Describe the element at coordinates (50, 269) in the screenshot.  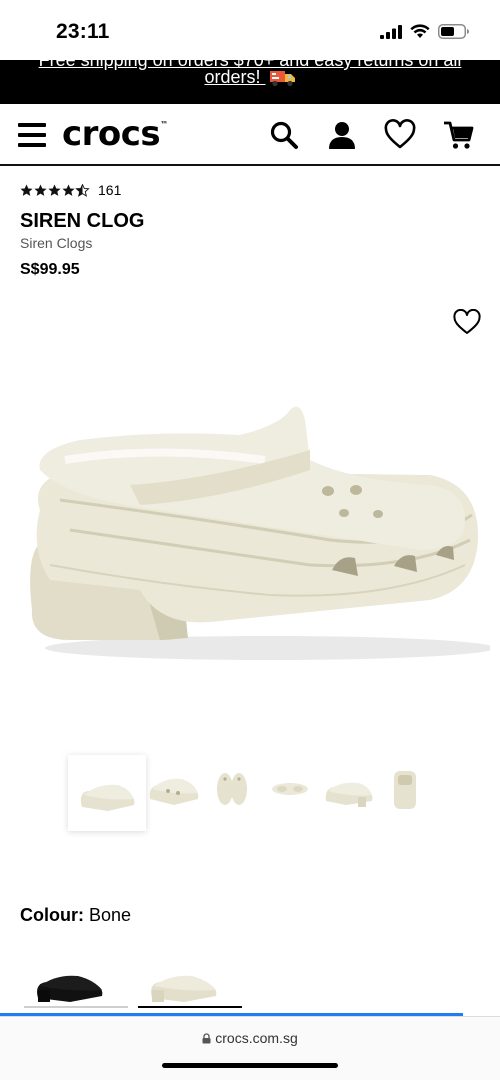
I see `product-price: S$99.95` at that location.